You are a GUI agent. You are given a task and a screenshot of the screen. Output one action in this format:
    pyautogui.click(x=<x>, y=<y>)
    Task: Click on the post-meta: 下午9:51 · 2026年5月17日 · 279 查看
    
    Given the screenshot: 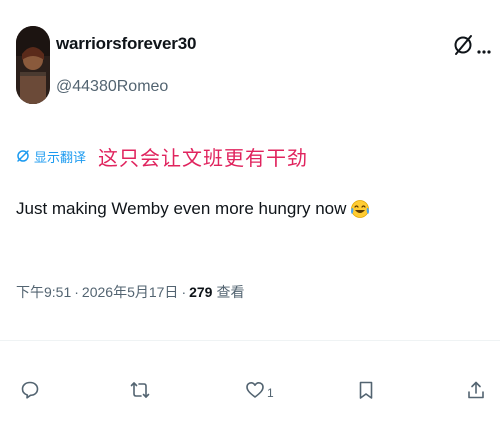 What is the action you would take?
    pyautogui.click(x=130, y=292)
    